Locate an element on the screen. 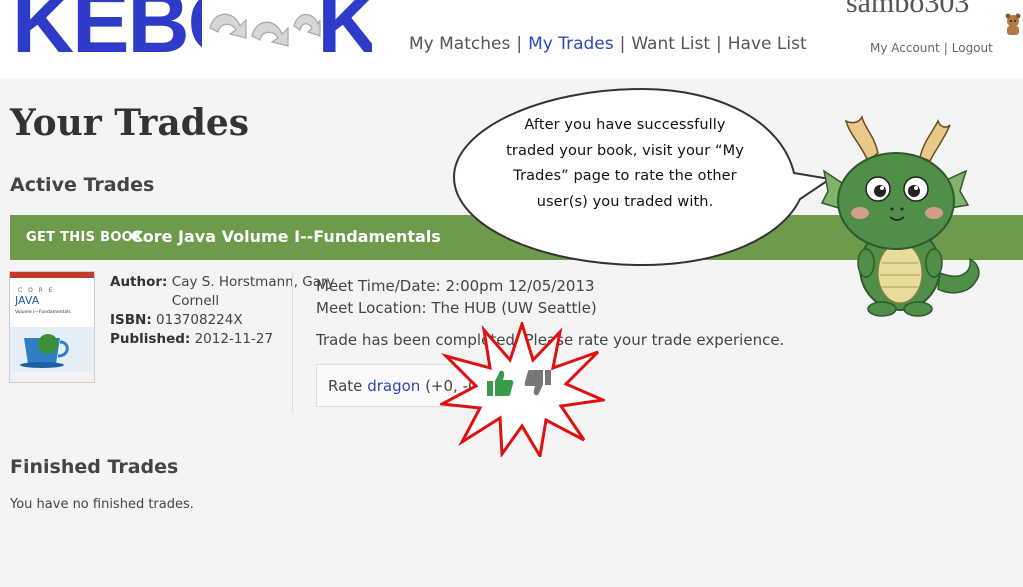 The height and width of the screenshot is (587, 1023). meet-time: Meet Time/Date: 2:00pm 12/05/2013 is located at coordinates (455, 286).